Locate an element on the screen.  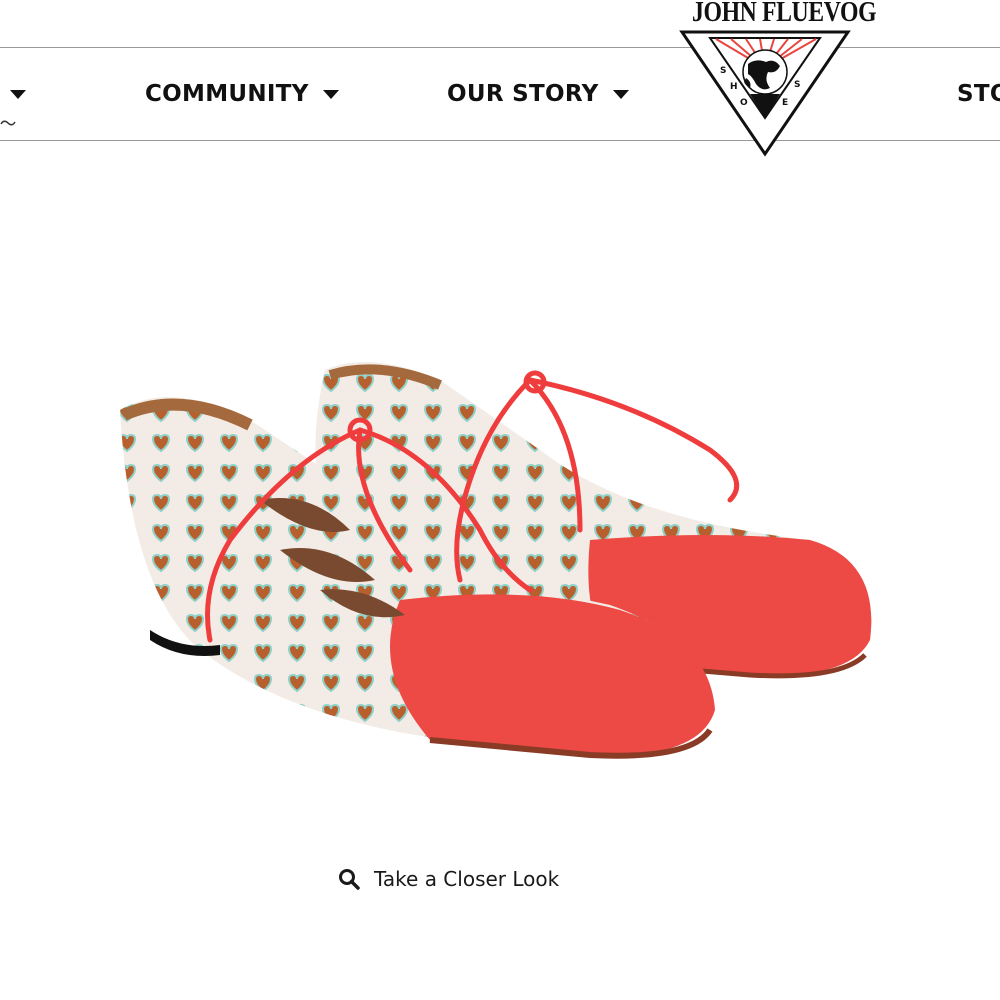
fluevog-logo: JOHN FLUEVOG S H O E S is located at coordinates (776, 80).